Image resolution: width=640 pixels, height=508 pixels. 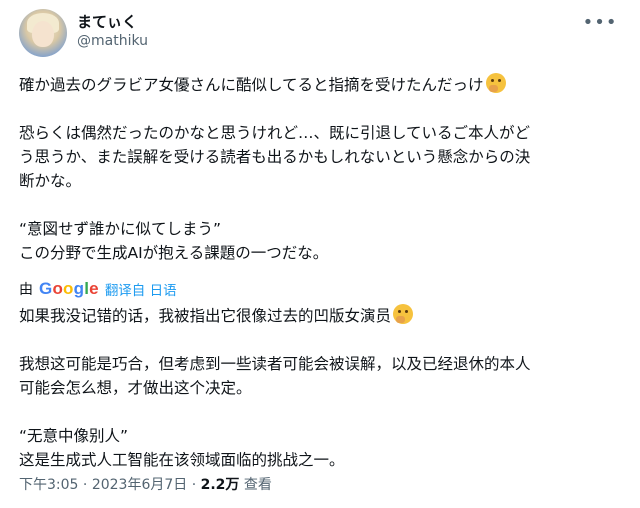 What do you see at coordinates (112, 41) in the screenshot?
I see `author-handle: @mathiku` at bounding box center [112, 41].